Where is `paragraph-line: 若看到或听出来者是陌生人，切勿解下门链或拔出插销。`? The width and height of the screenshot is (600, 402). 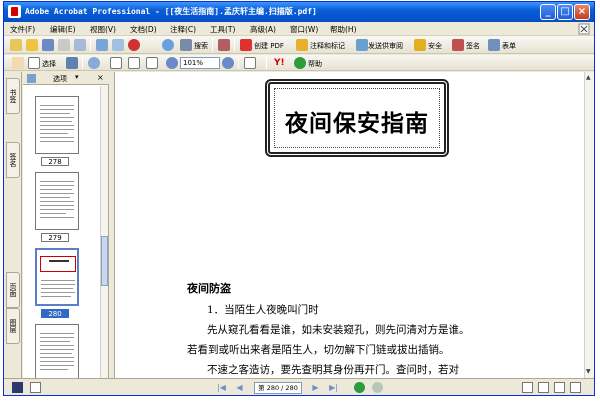 paragraph-line: 若看到或听出来者是陌生人，切勿解下门链或拔出插销。 is located at coordinates (318, 350).